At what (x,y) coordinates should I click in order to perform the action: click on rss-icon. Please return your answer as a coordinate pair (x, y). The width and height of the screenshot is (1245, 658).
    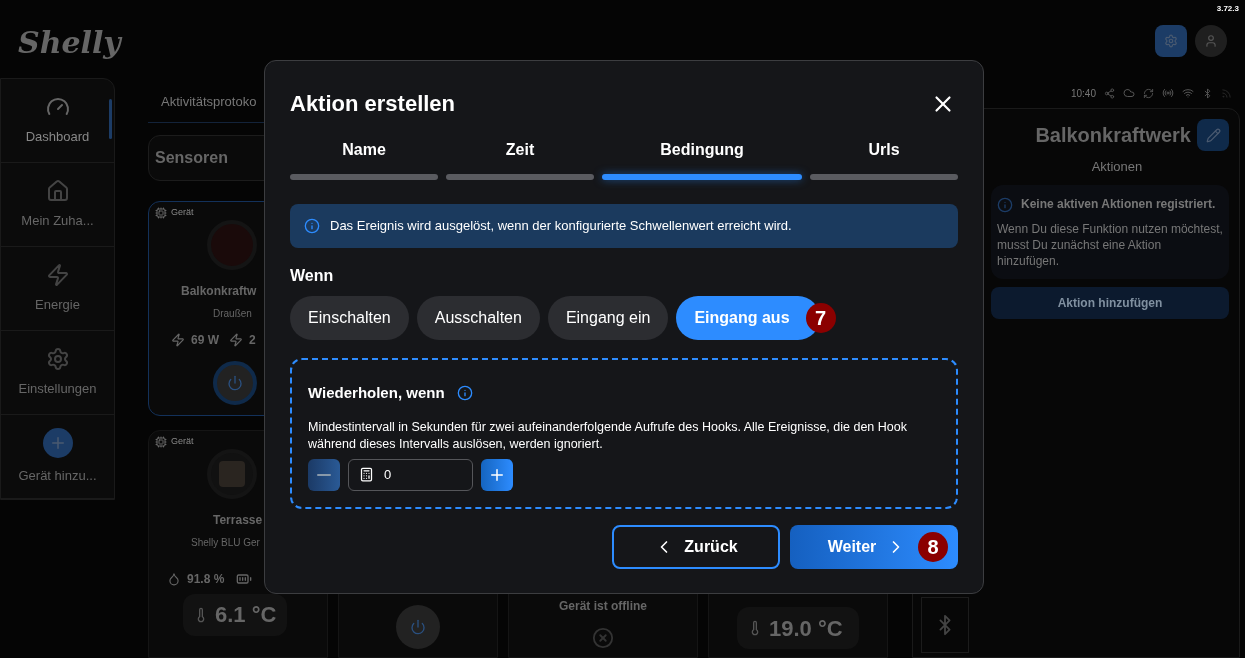
    Looking at the image, I should click on (1226, 93).